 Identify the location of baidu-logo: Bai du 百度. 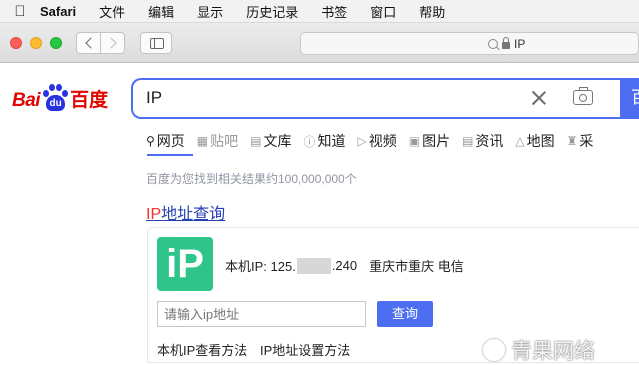
(60, 97).